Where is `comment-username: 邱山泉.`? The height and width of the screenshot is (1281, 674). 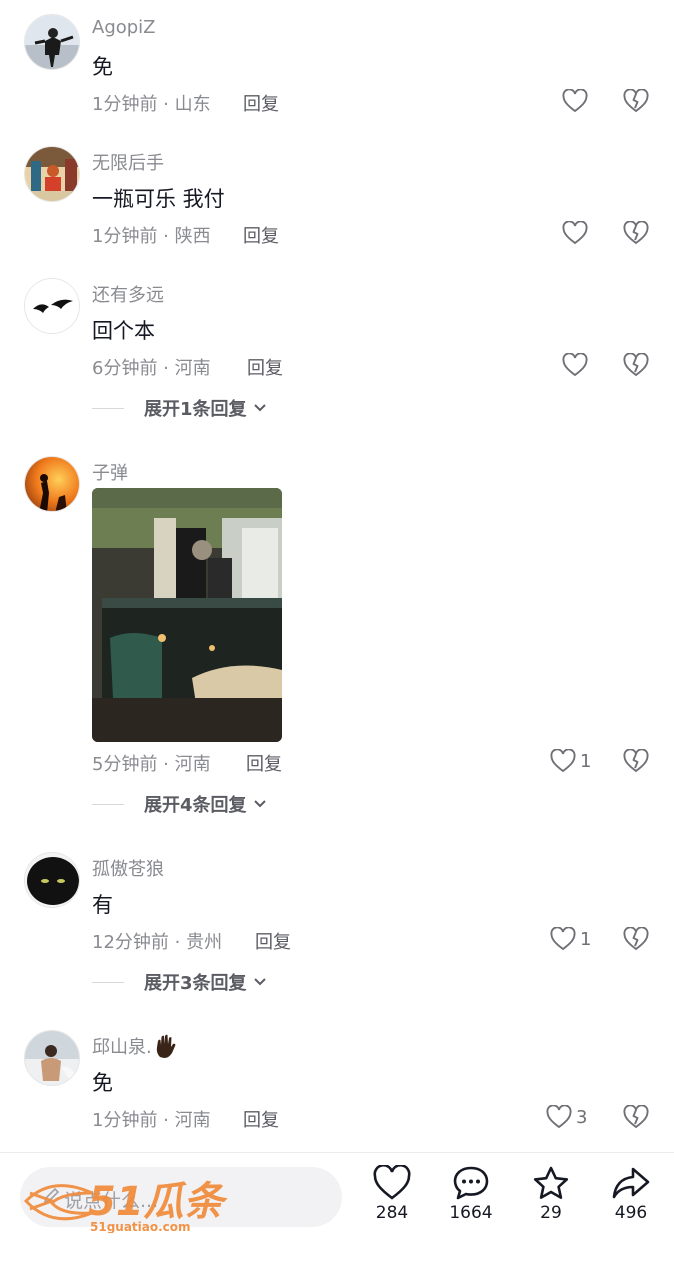
comment-username: 邱山泉. is located at coordinates (135, 1046).